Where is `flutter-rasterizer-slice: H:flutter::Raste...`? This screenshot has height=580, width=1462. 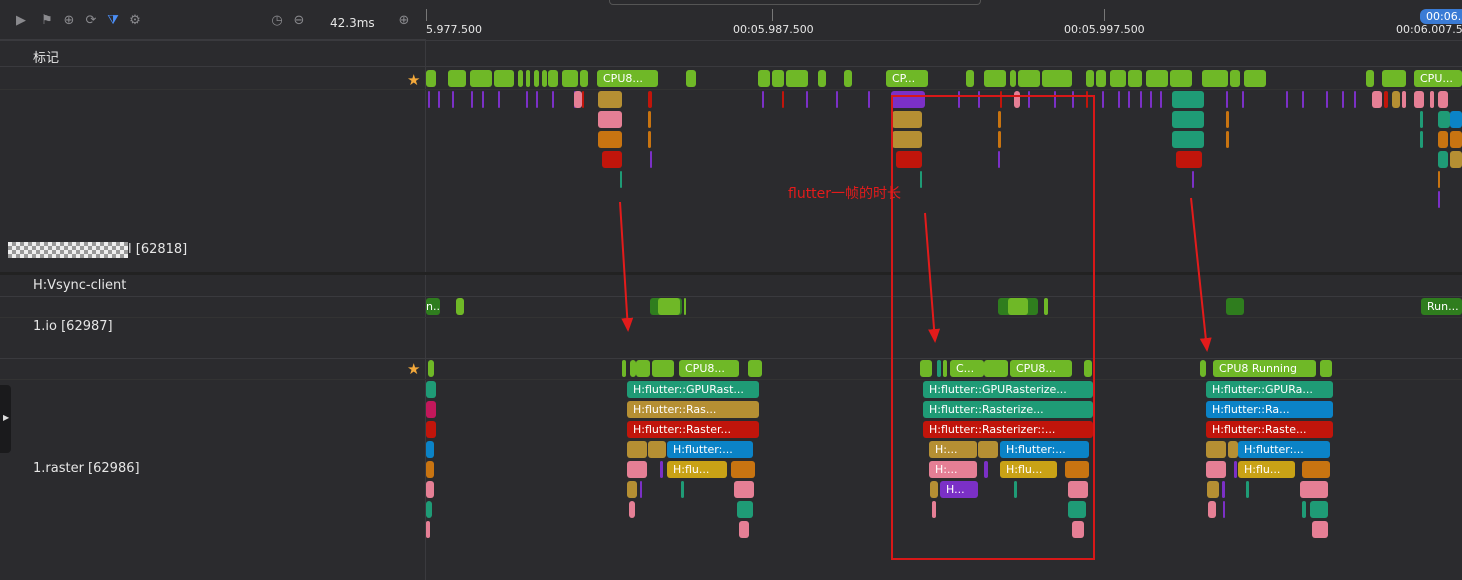 flutter-rasterizer-slice: H:flutter::Raste... is located at coordinates (1269, 429).